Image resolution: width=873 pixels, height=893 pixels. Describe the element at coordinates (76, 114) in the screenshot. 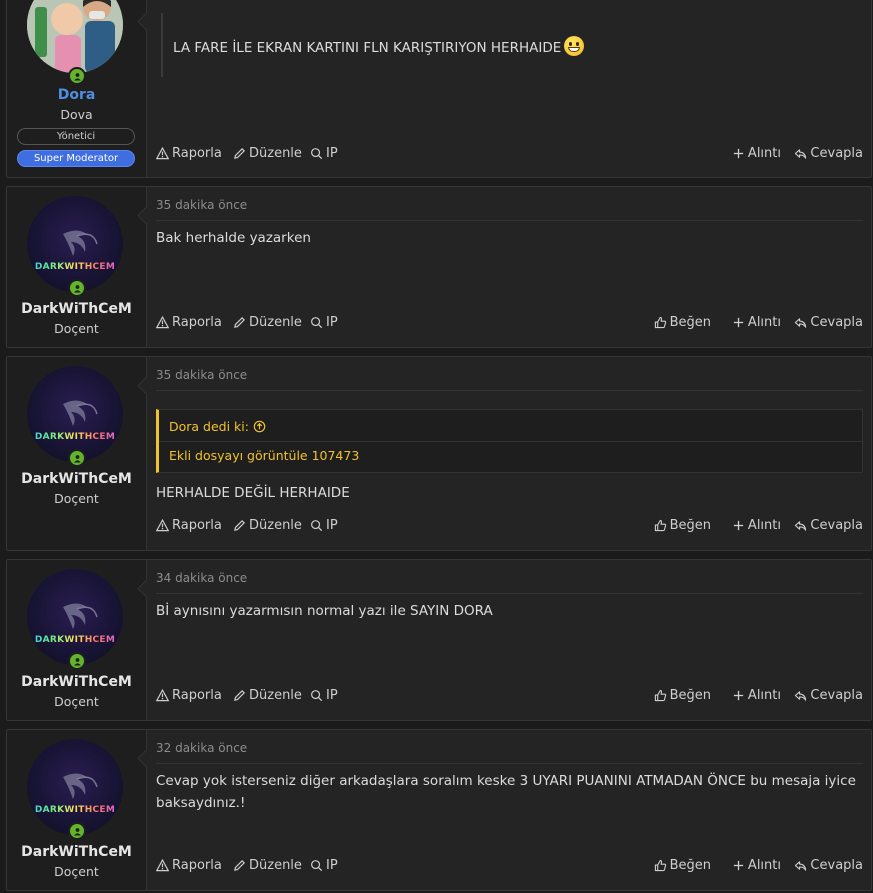

I see `user-title: Dova` at that location.